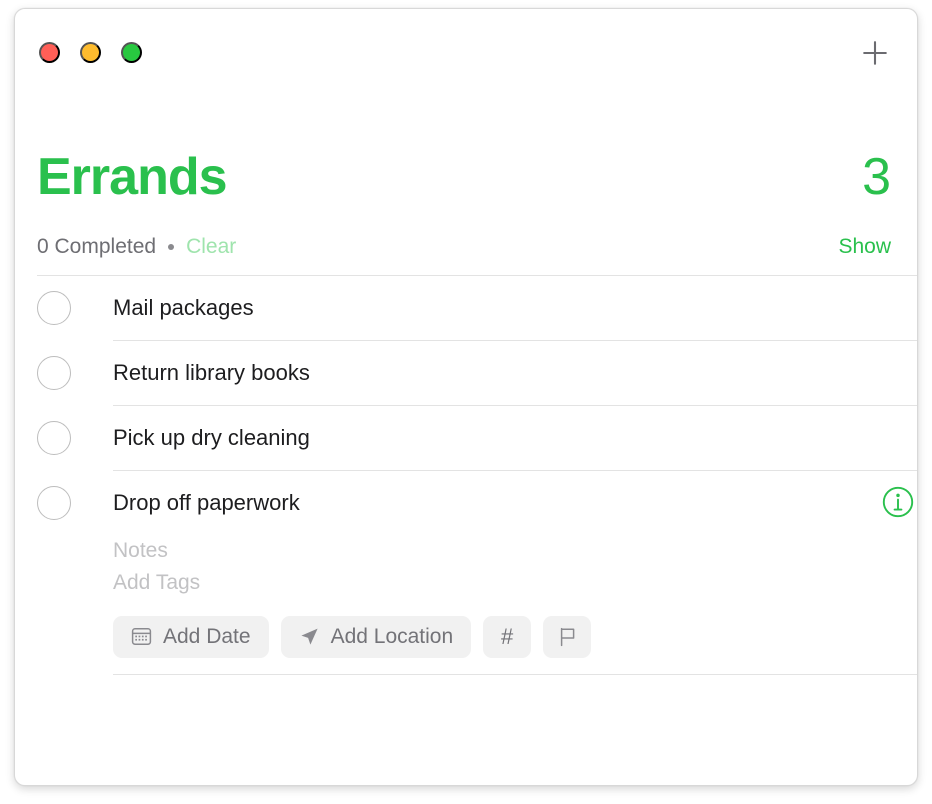 The width and height of the screenshot is (932, 804). Describe the element at coordinates (183, 307) in the screenshot. I see `task-title: Mail packages` at that location.